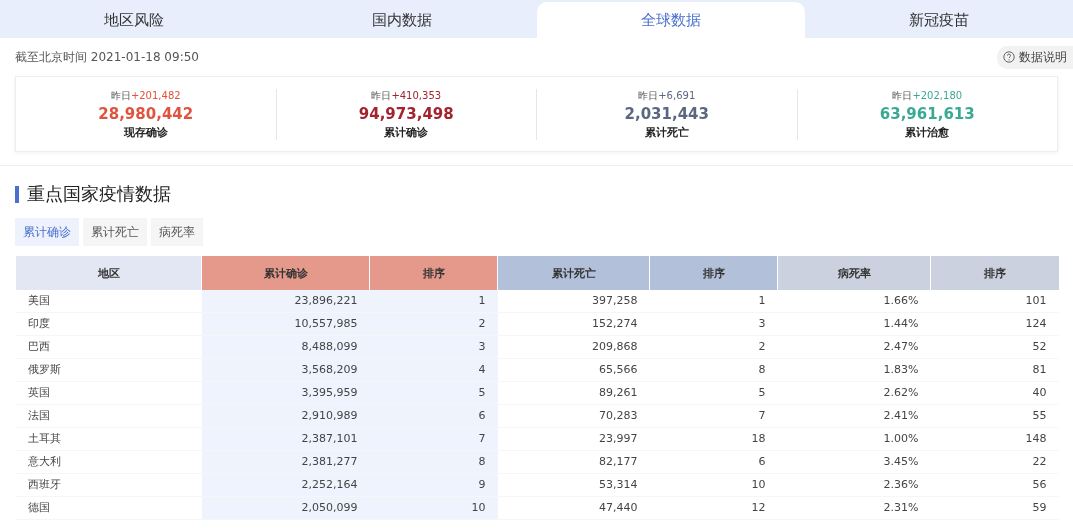  What do you see at coordinates (115, 232) in the screenshot?
I see `sub-tab: 累计死亡` at bounding box center [115, 232].